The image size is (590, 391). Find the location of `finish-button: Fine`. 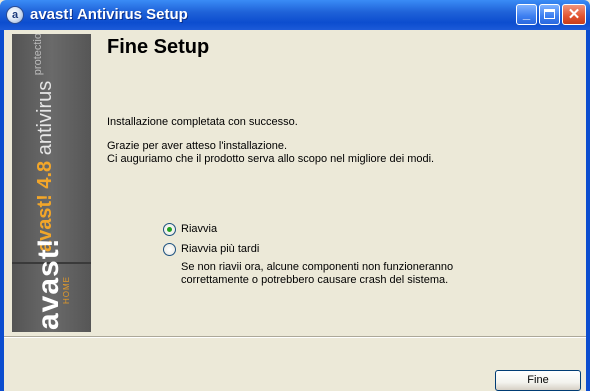

finish-button: Fine is located at coordinates (538, 380).